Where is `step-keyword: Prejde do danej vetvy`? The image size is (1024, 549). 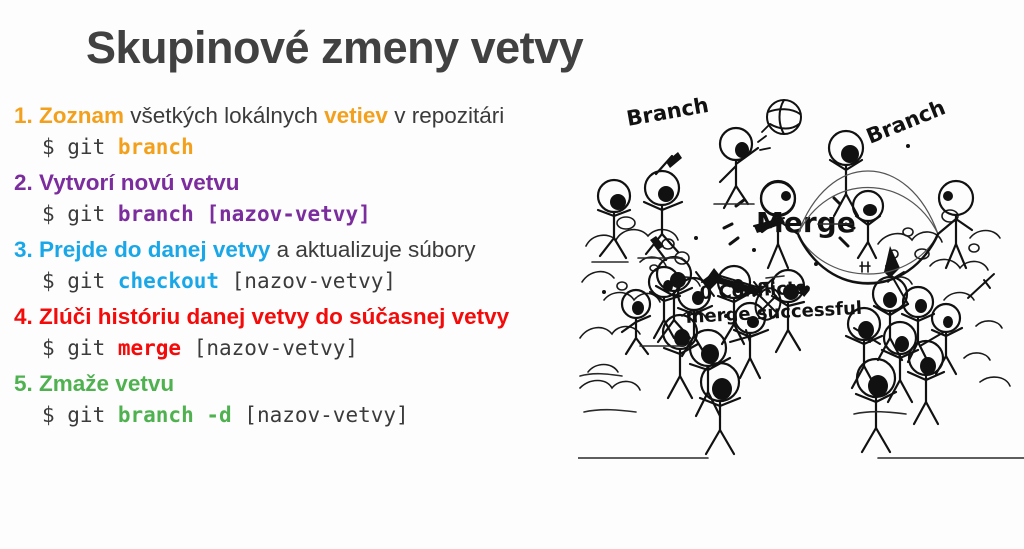
step-keyword: Prejde do danej vetvy is located at coordinates (155, 249).